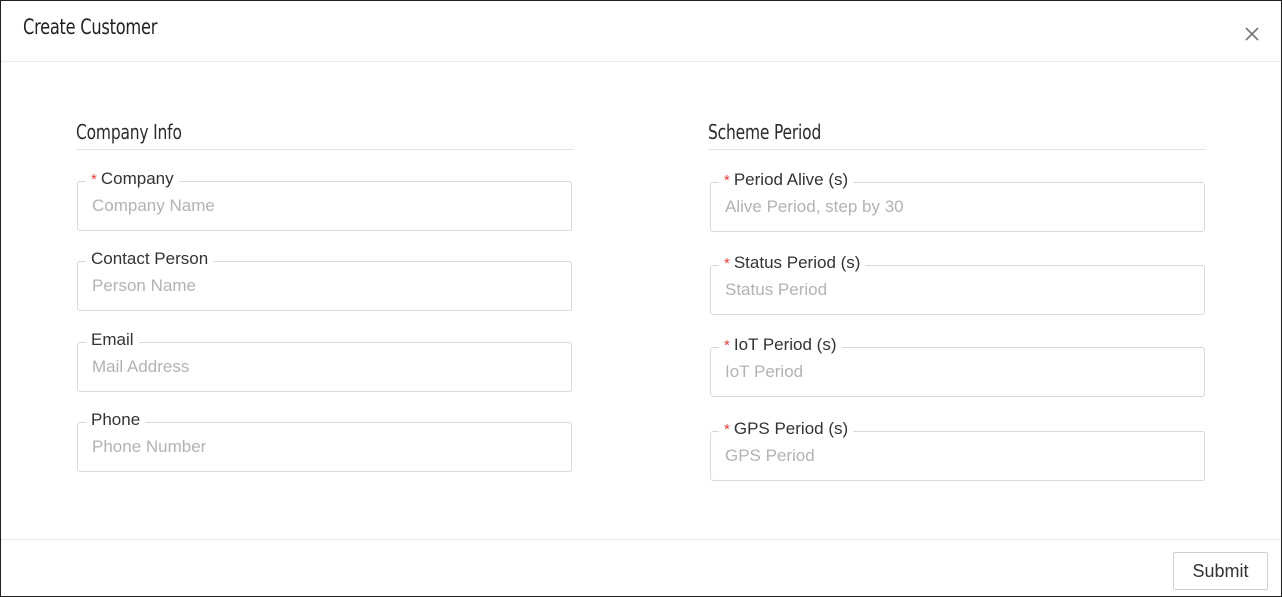 The image size is (1282, 597). I want to click on gps-period-field: * GPS Period (s), so click(957, 449).